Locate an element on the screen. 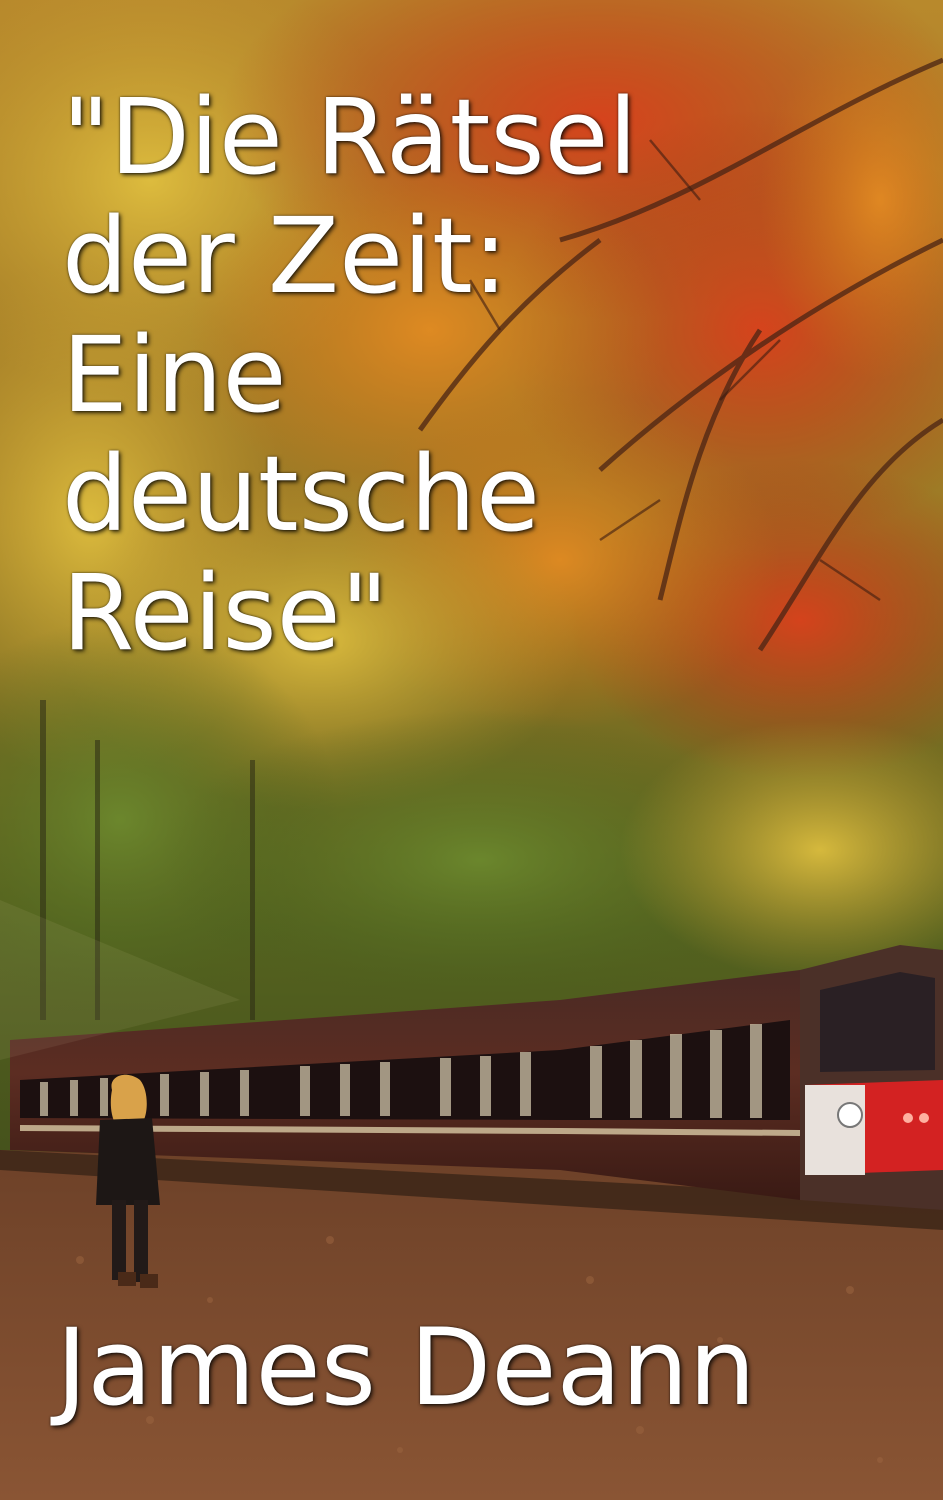 The width and height of the screenshot is (943, 1500). title-line-2: der Zeit: is located at coordinates (285, 256).